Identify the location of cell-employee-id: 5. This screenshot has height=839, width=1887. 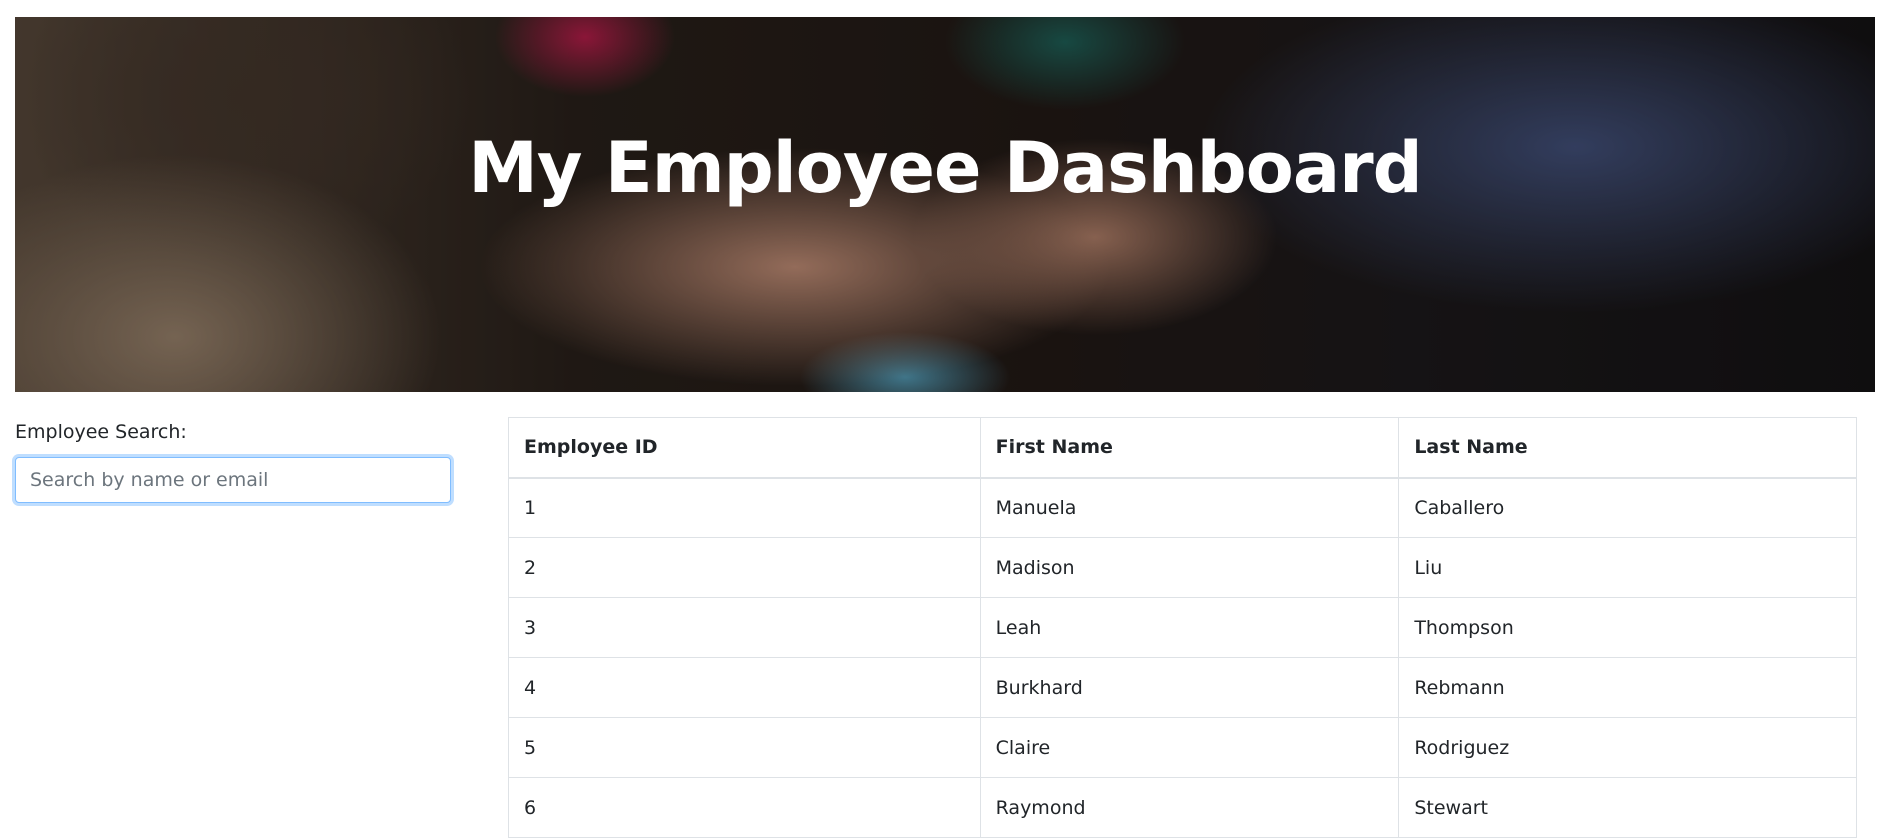
(744, 747).